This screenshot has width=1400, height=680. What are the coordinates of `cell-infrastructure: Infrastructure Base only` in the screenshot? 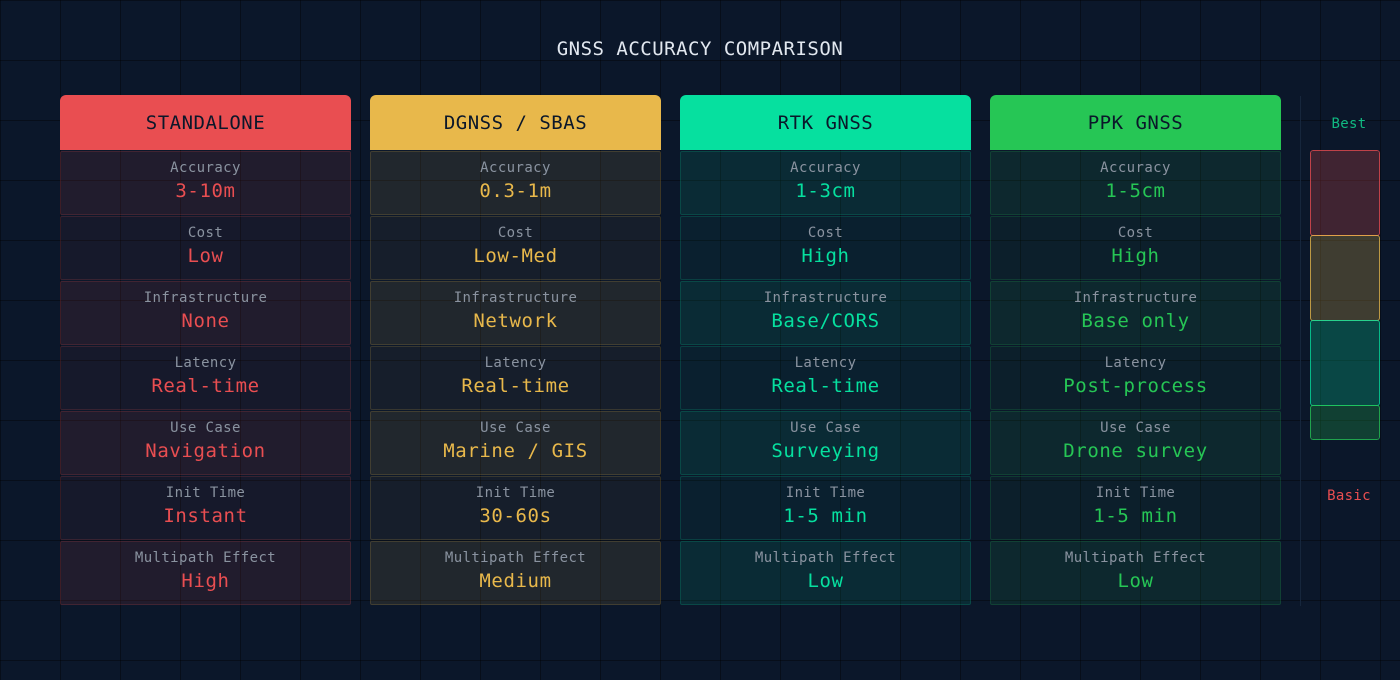 It's located at (1135, 313).